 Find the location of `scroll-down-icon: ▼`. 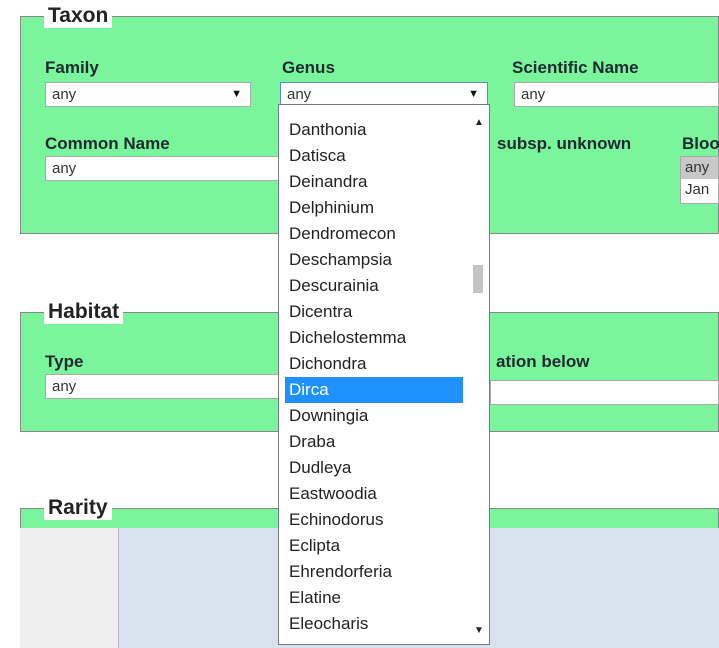

scroll-down-icon: ▼ is located at coordinates (479, 630).